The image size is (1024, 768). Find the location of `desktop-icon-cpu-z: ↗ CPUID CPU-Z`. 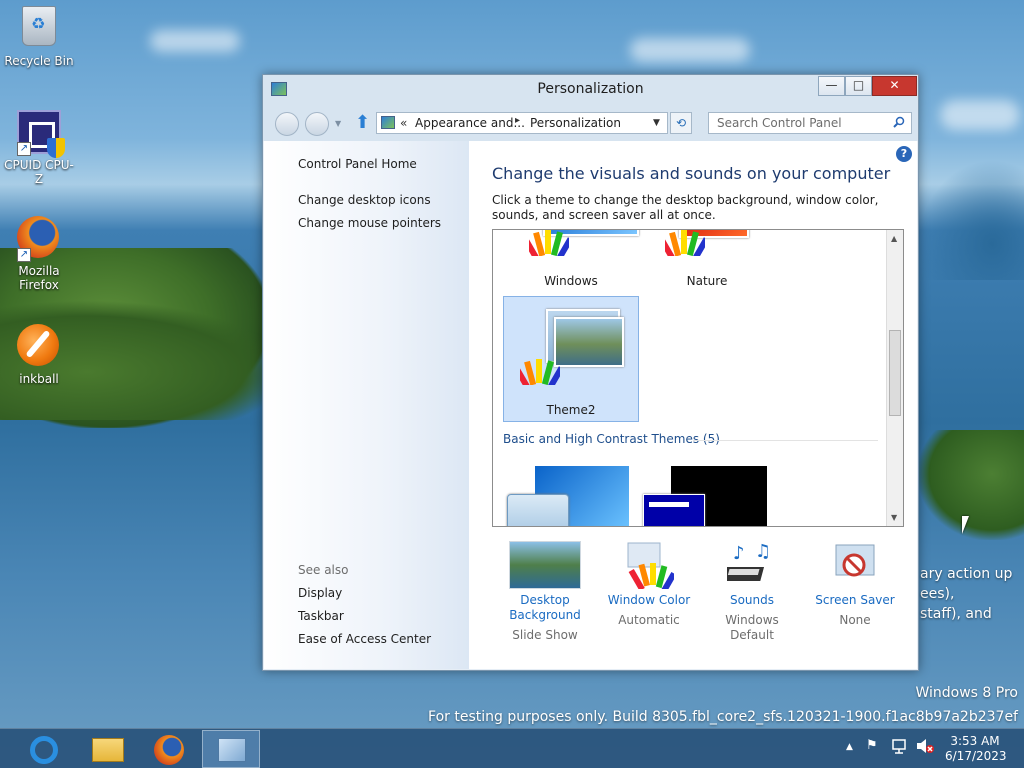

desktop-icon-cpu-z: ↗ CPUID CPU-Z is located at coordinates (39, 148).